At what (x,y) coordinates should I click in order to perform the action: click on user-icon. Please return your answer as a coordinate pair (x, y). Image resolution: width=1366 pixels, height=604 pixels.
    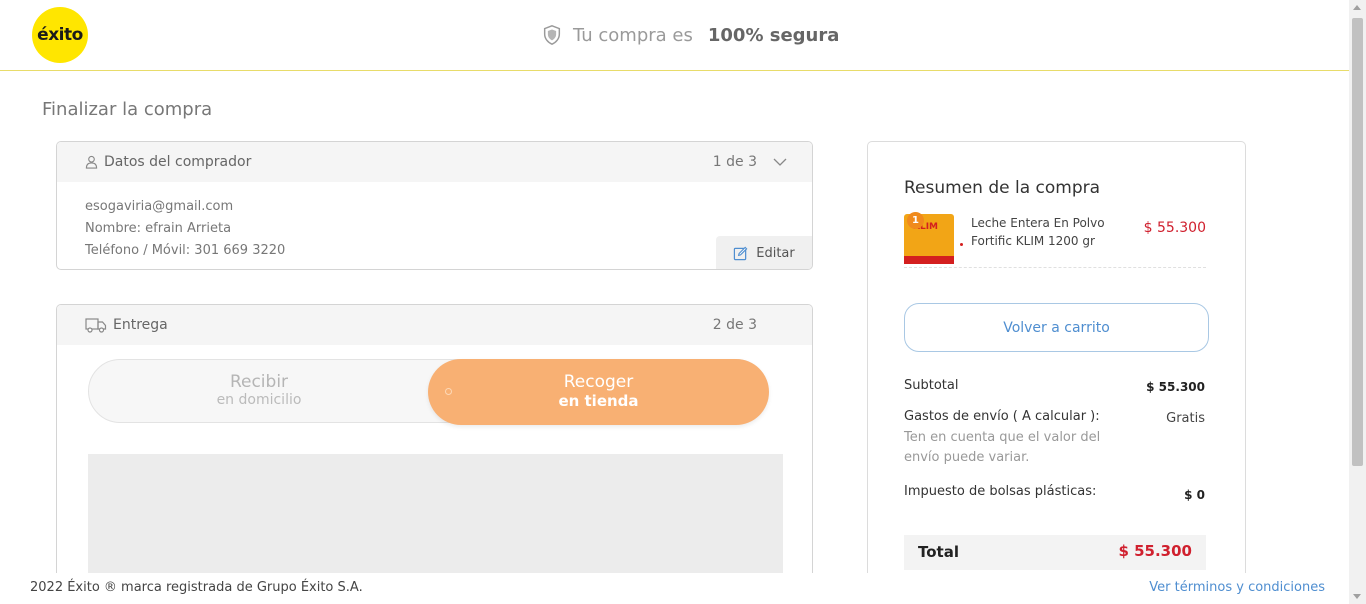
    Looking at the image, I should click on (91, 162).